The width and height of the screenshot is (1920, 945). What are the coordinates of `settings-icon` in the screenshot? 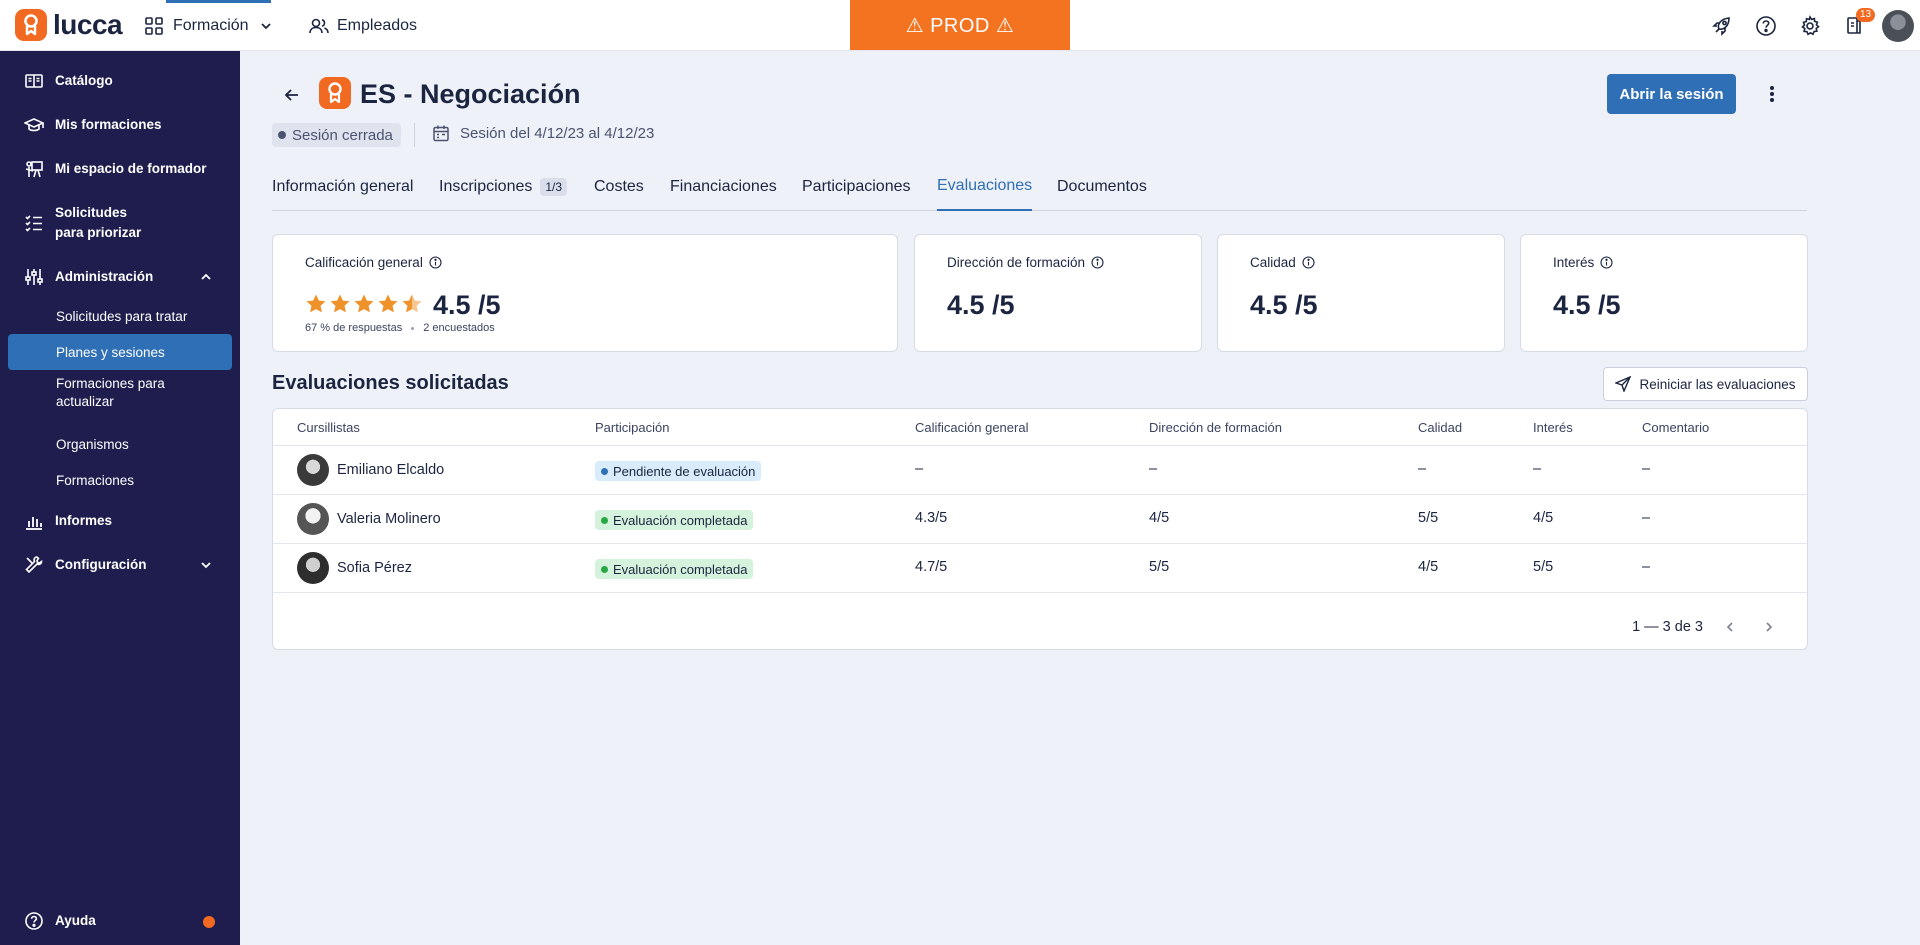 It's located at (1810, 25).